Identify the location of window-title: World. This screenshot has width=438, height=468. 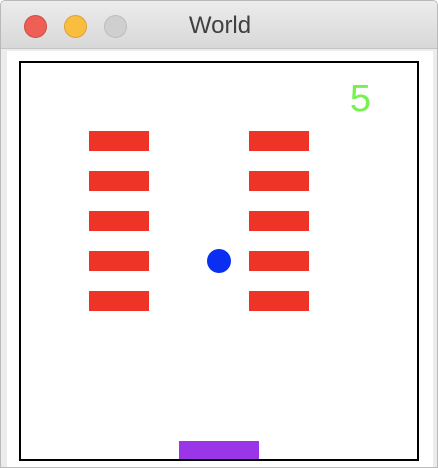
(220, 25).